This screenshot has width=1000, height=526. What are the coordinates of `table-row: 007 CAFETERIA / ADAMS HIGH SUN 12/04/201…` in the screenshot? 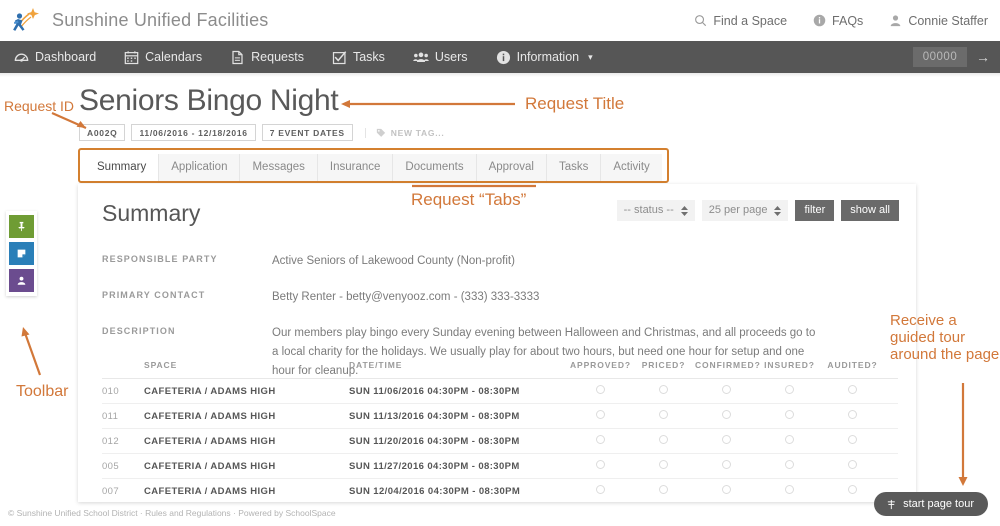 It's located at (500, 491).